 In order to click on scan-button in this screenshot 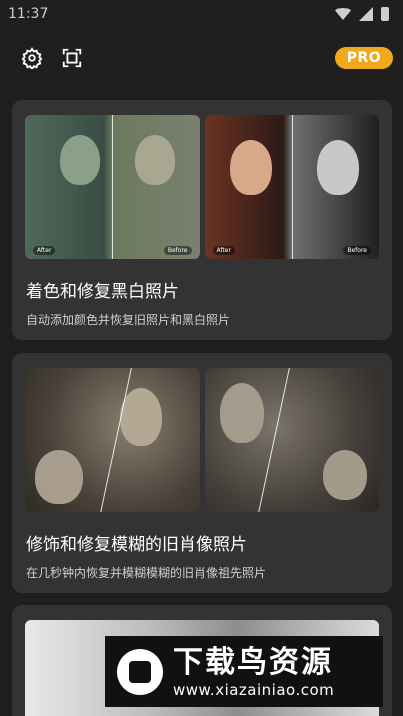, I will do `click(72, 58)`.